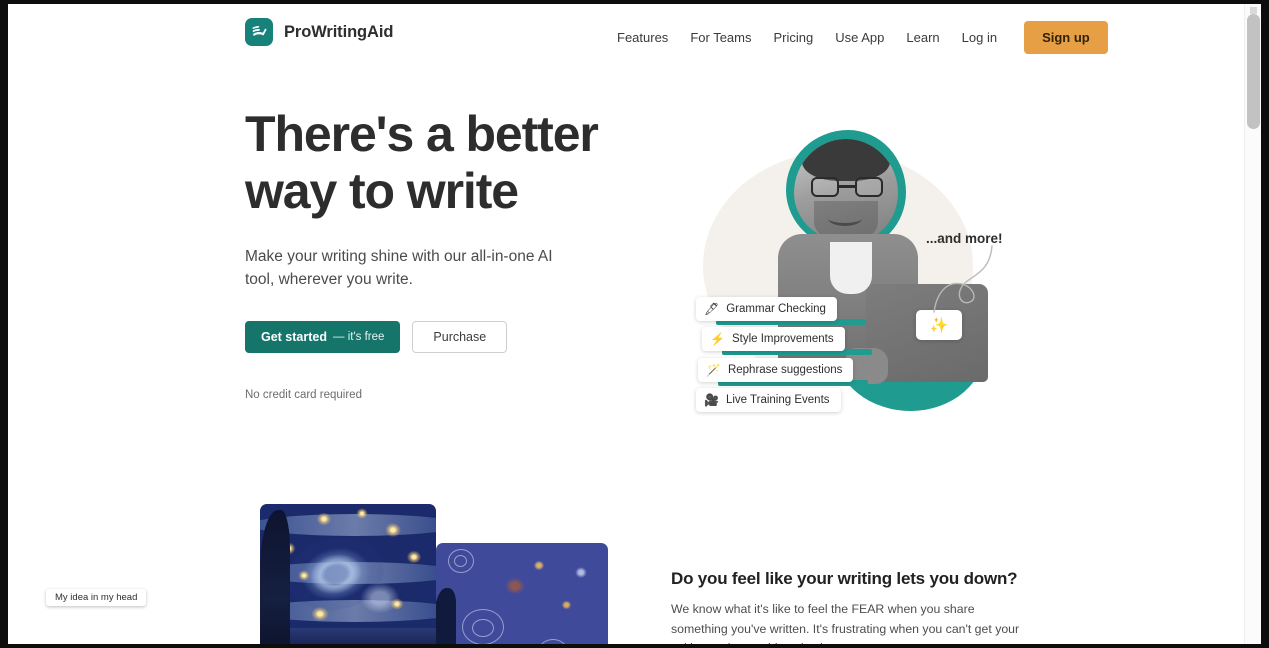 This screenshot has height=648, width=1269. Describe the element at coordinates (785, 370) in the screenshot. I see `feature-chip-label: Rephrase suggestions` at that location.